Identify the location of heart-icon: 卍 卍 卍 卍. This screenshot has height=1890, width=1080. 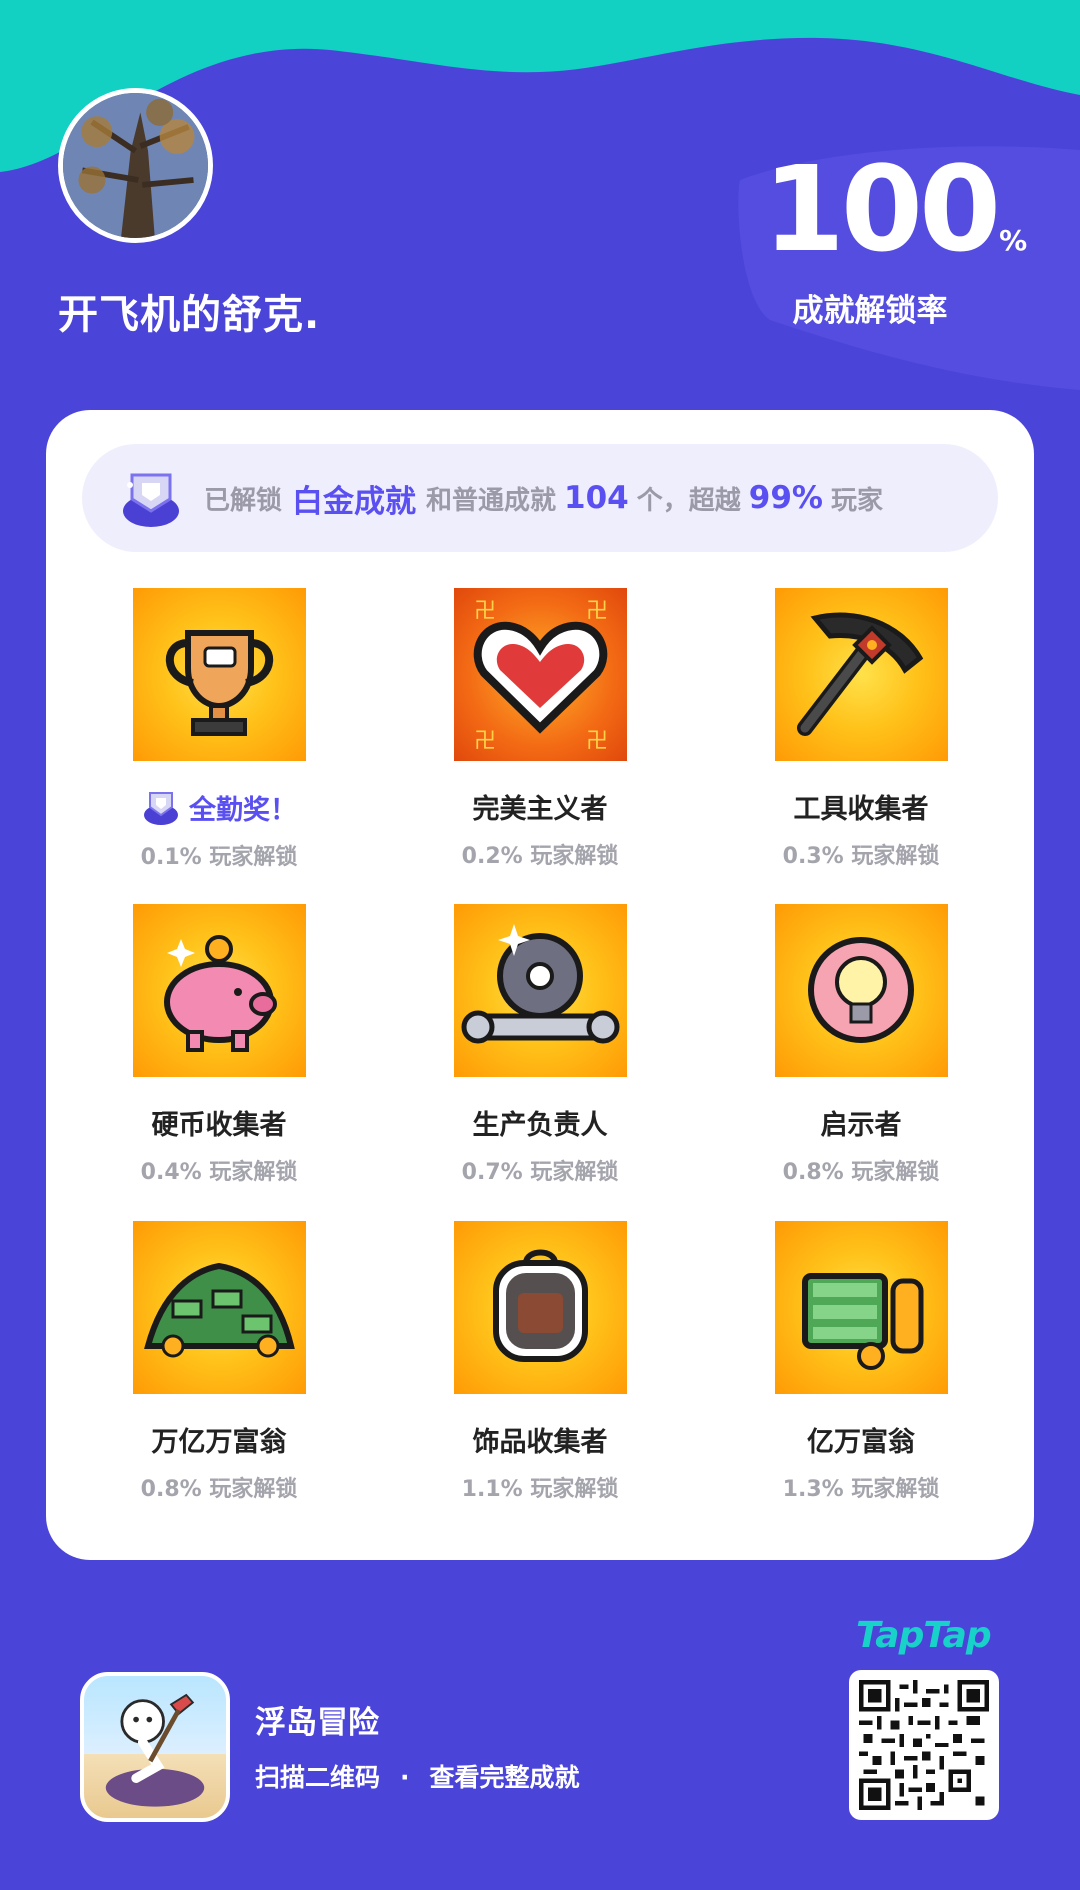
(540, 674).